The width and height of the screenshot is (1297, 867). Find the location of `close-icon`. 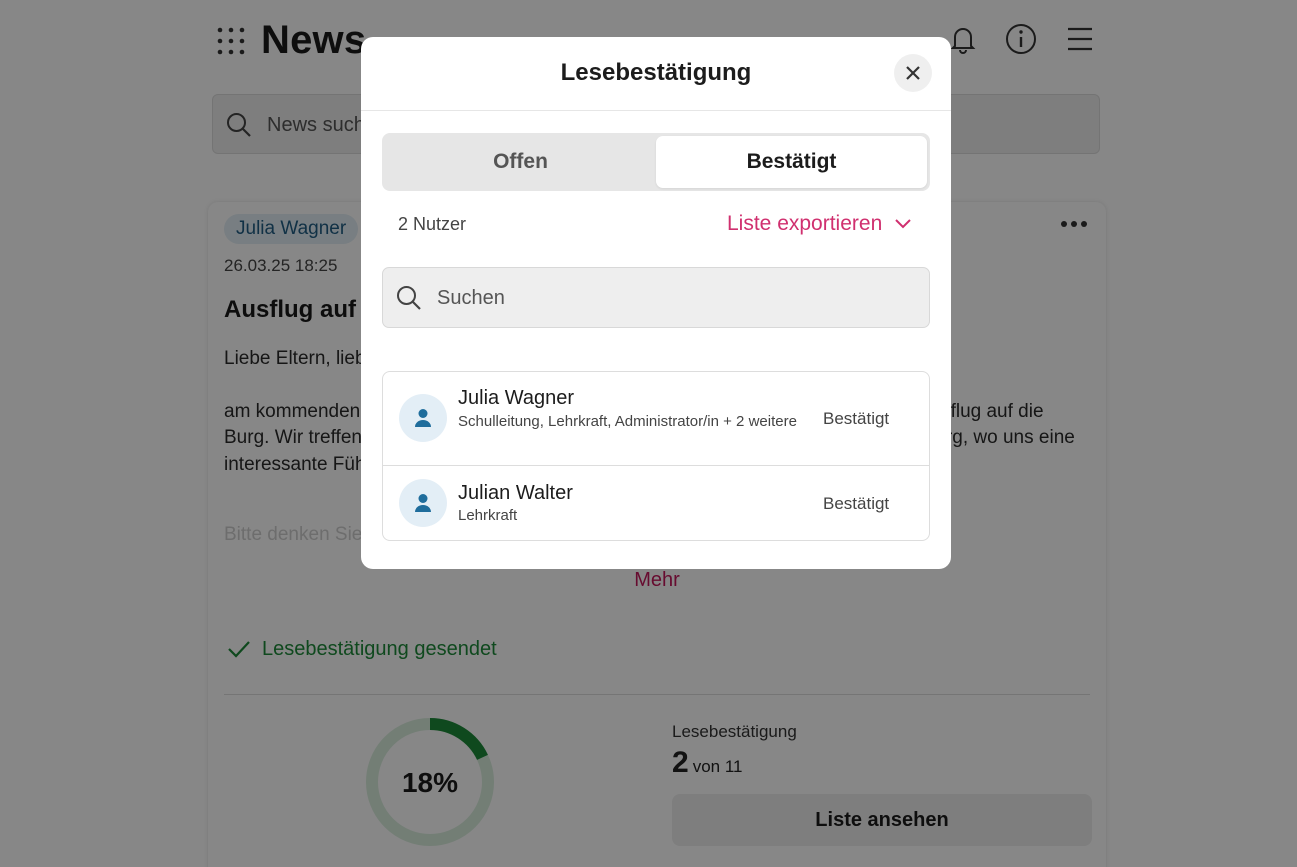

close-icon is located at coordinates (913, 73).